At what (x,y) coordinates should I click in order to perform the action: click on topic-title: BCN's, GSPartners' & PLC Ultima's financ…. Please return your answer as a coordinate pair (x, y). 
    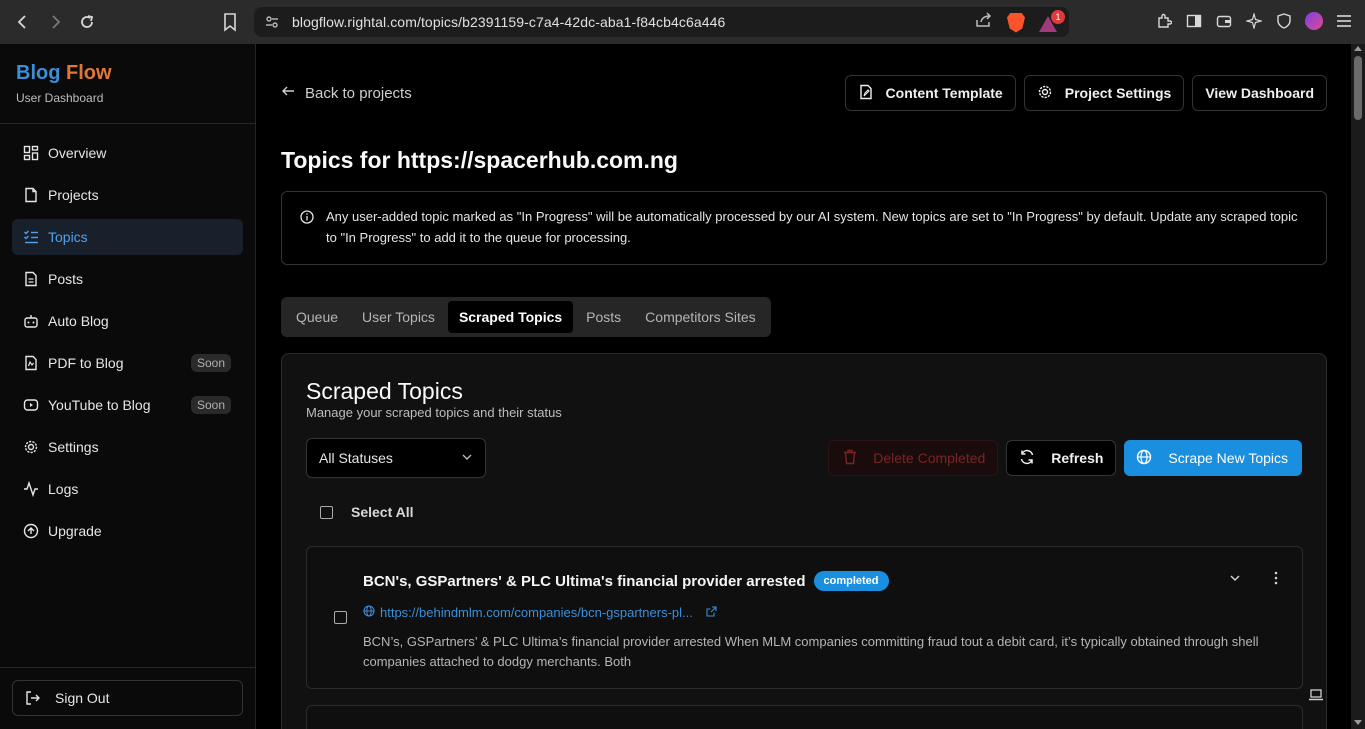
    Looking at the image, I should click on (584, 581).